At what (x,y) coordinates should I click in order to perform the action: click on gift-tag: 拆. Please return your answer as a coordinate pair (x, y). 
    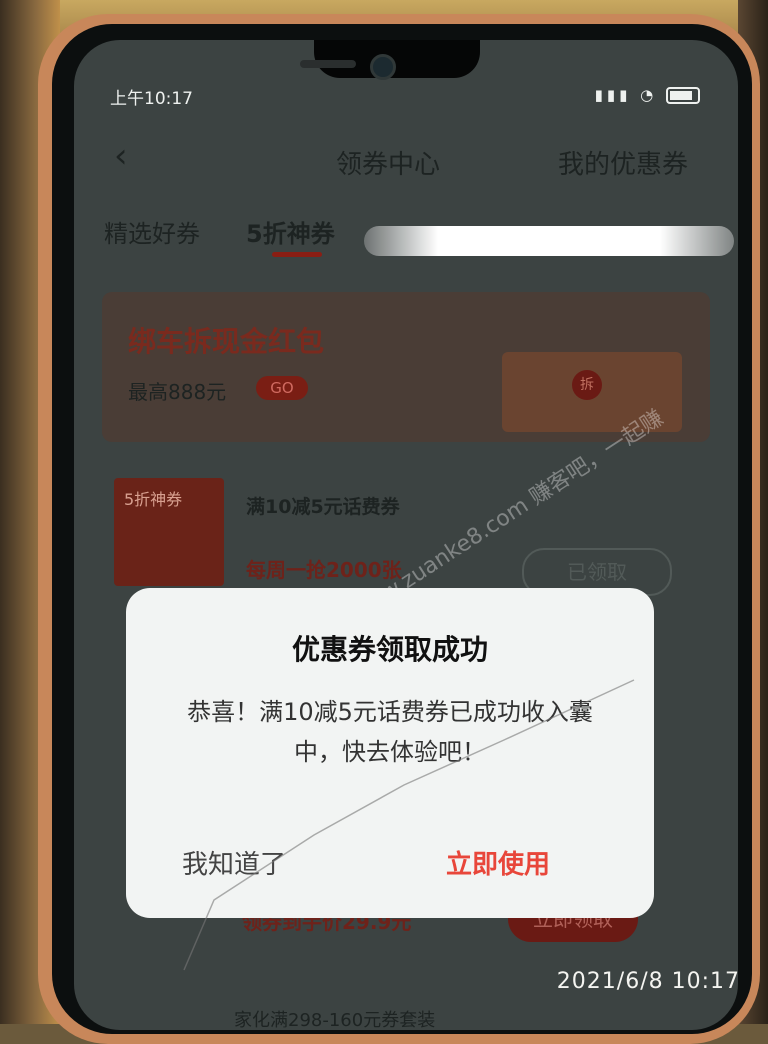
    Looking at the image, I should click on (587, 385).